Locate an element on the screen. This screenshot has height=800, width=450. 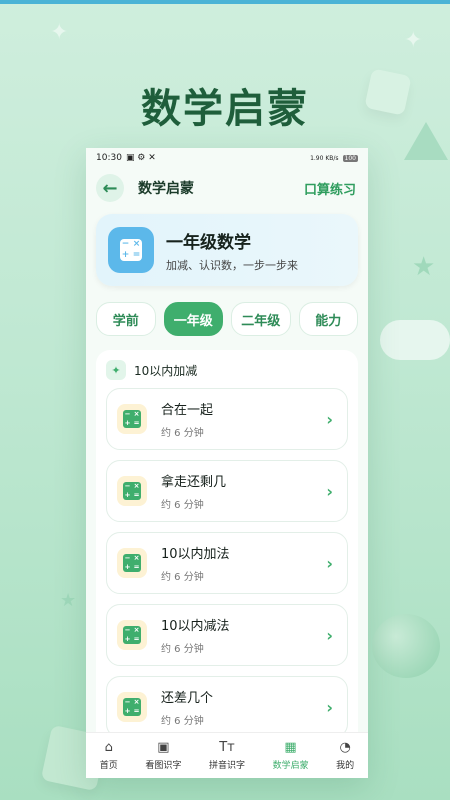
tab-ability: 能力 is located at coordinates (328, 319).